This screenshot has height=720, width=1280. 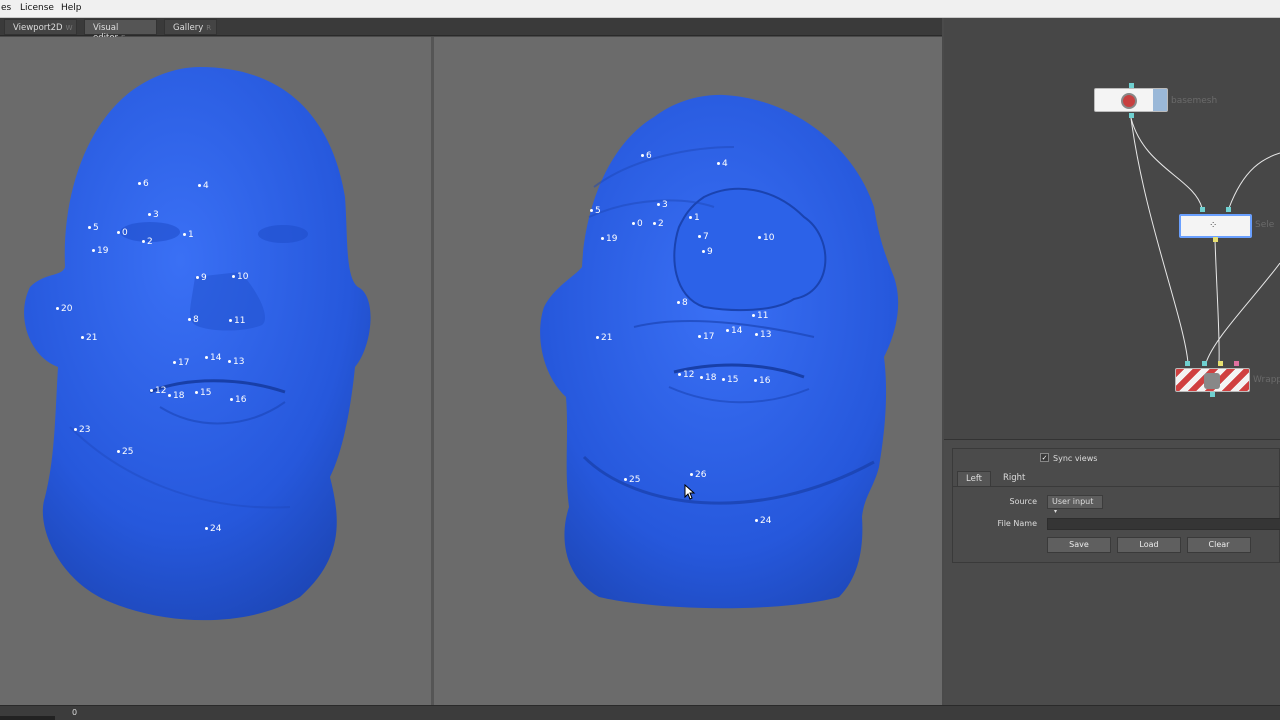 What do you see at coordinates (1149, 545) in the screenshot?
I see `load-button: Load` at bounding box center [1149, 545].